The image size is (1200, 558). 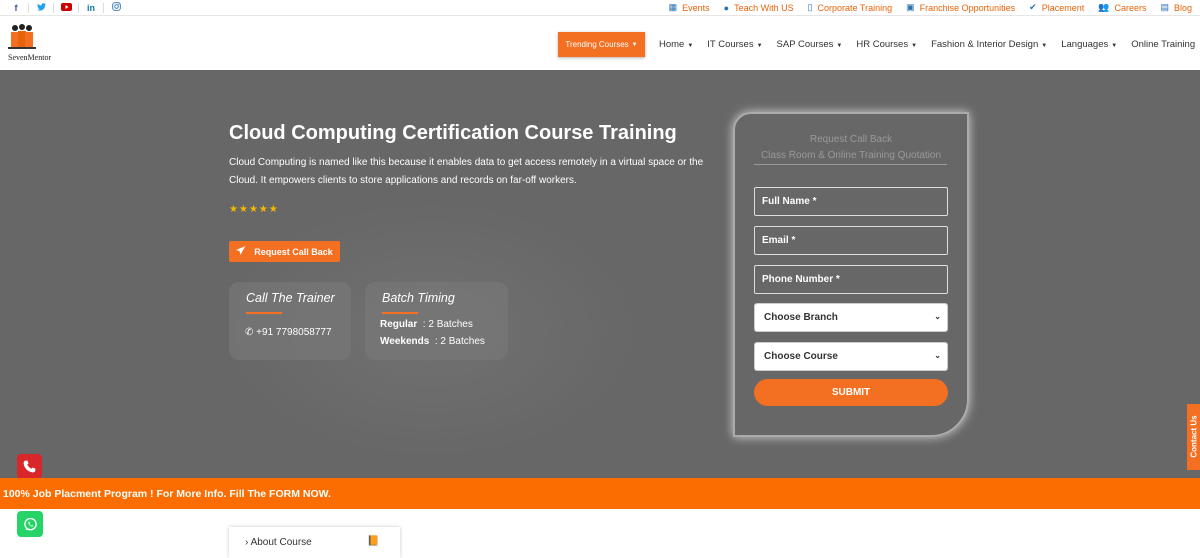 I want to click on rating-stars: ★★★★★, so click(x=254, y=209).